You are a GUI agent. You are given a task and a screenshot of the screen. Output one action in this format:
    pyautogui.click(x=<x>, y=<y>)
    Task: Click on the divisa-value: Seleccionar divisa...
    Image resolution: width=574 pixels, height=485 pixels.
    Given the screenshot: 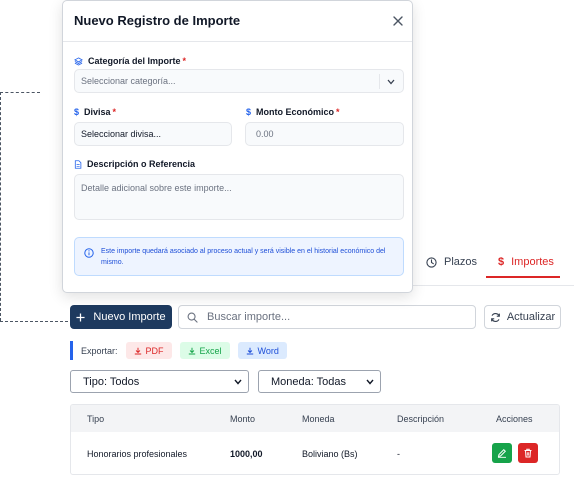 What is the action you would take?
    pyautogui.click(x=121, y=134)
    